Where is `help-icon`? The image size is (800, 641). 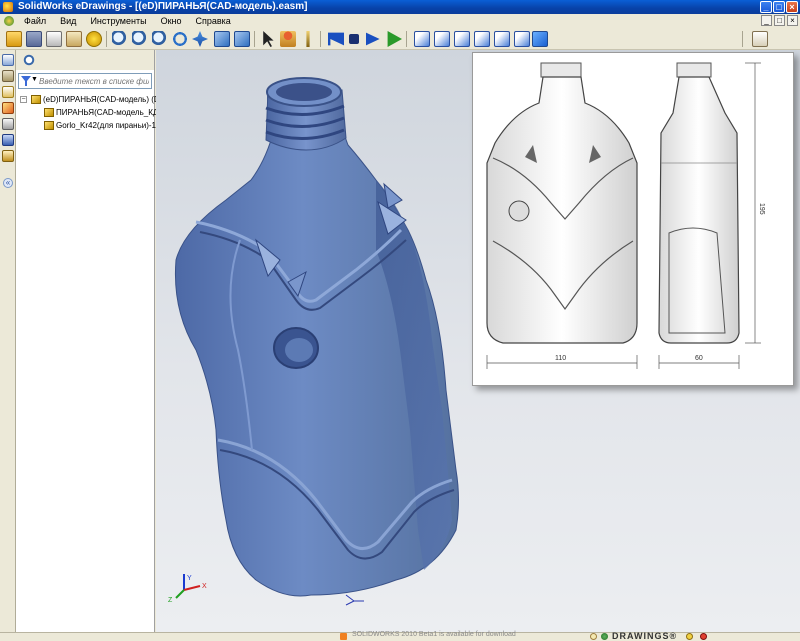
help-icon is located at coordinates (94, 39).